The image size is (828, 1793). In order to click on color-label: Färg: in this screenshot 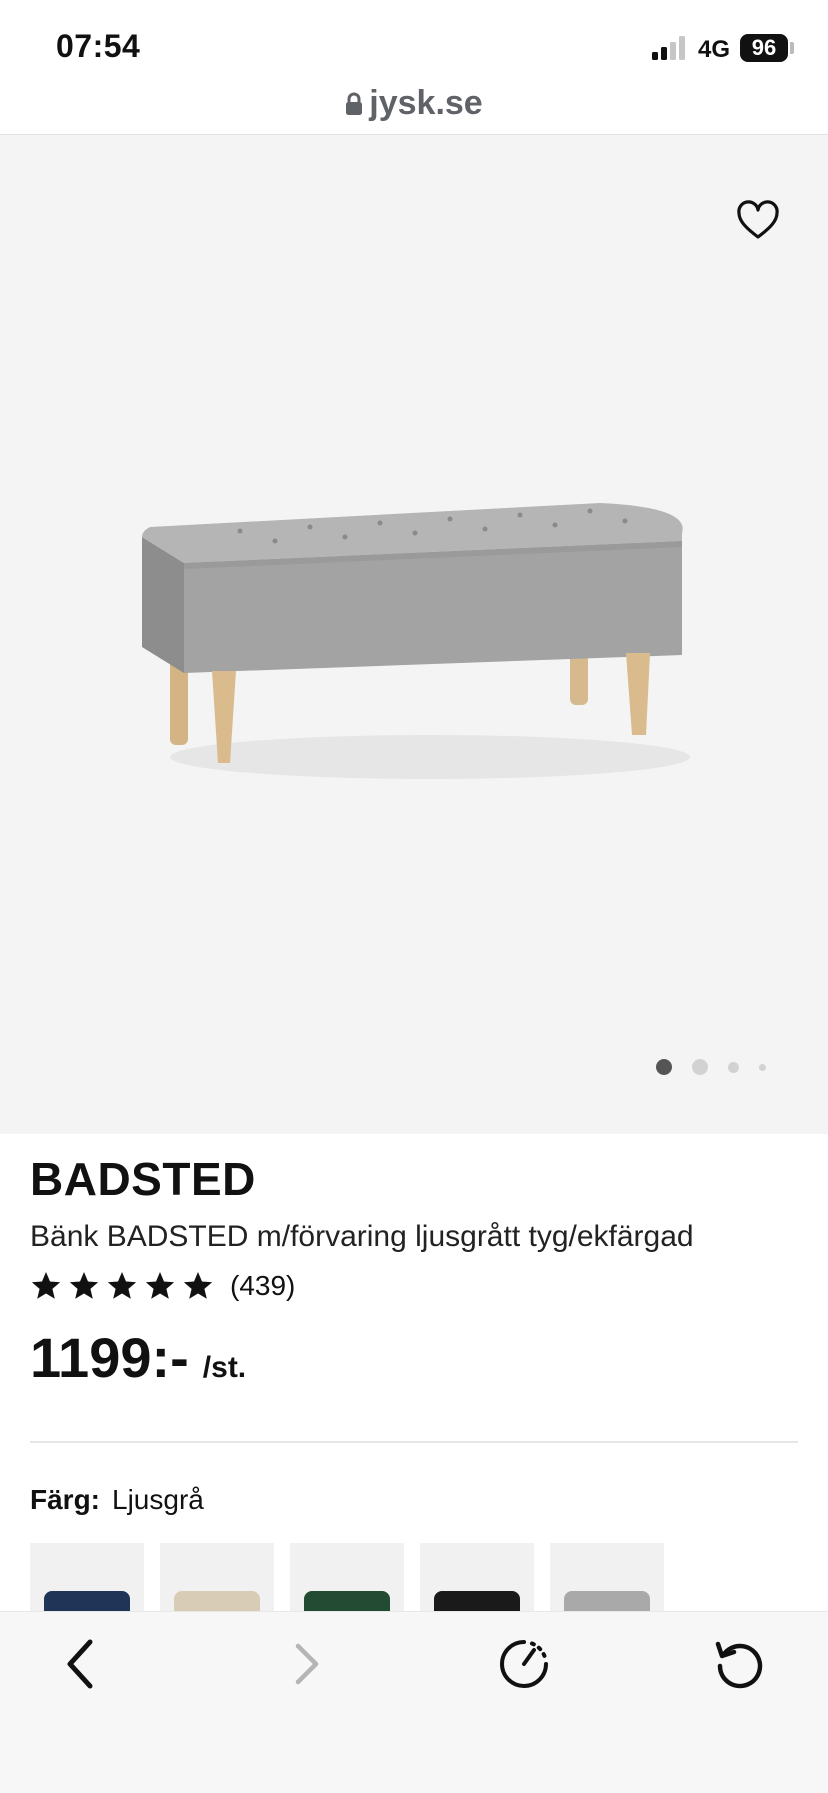, I will do `click(65, 1499)`.